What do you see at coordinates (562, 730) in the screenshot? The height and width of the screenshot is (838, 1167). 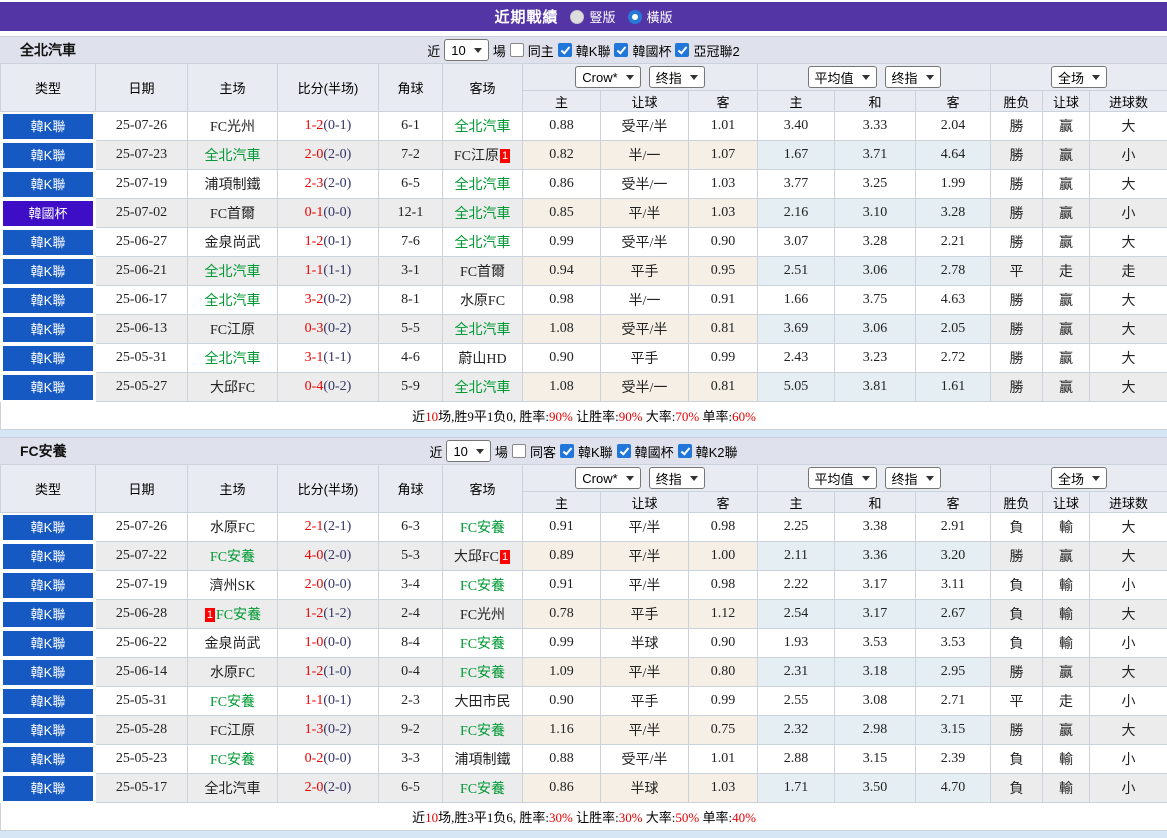 I see `odds-home-cell: 1.16` at bounding box center [562, 730].